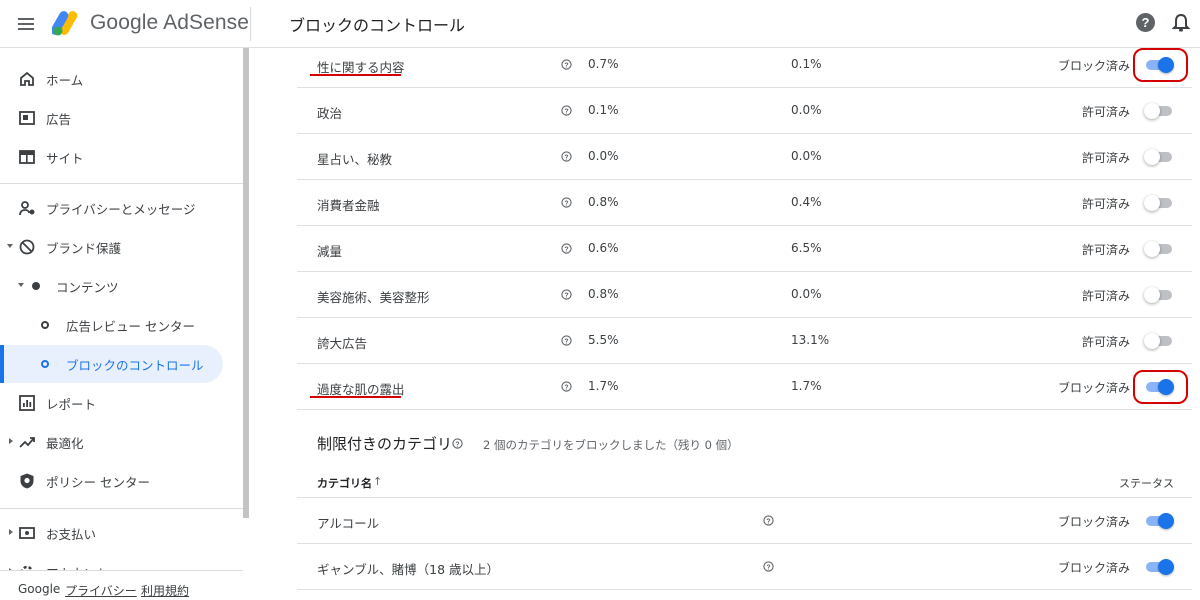 The width and height of the screenshot is (1200, 600). Describe the element at coordinates (744, 341) in the screenshot. I see `table-row: 誇大広告 ? 5.5% 13.1% 許可済み` at that location.